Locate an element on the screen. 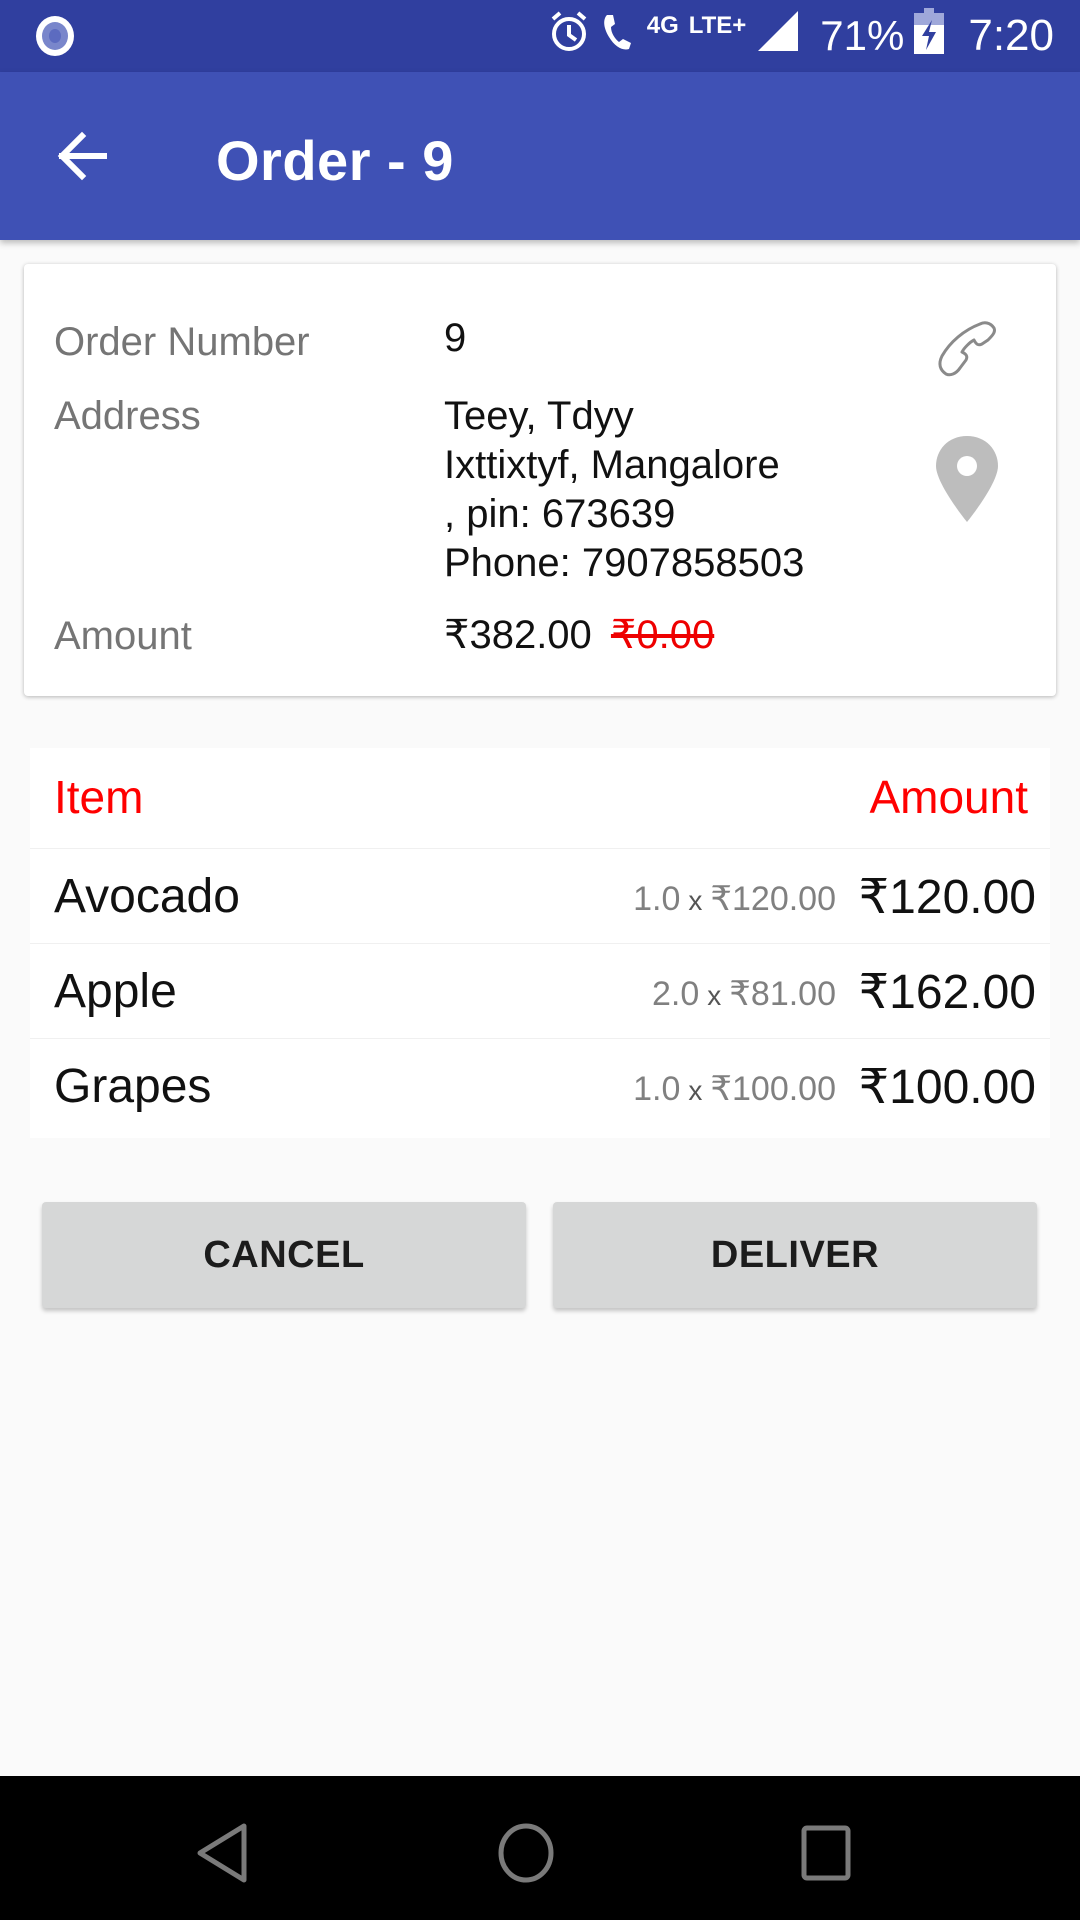  back-button is located at coordinates (84, 156).